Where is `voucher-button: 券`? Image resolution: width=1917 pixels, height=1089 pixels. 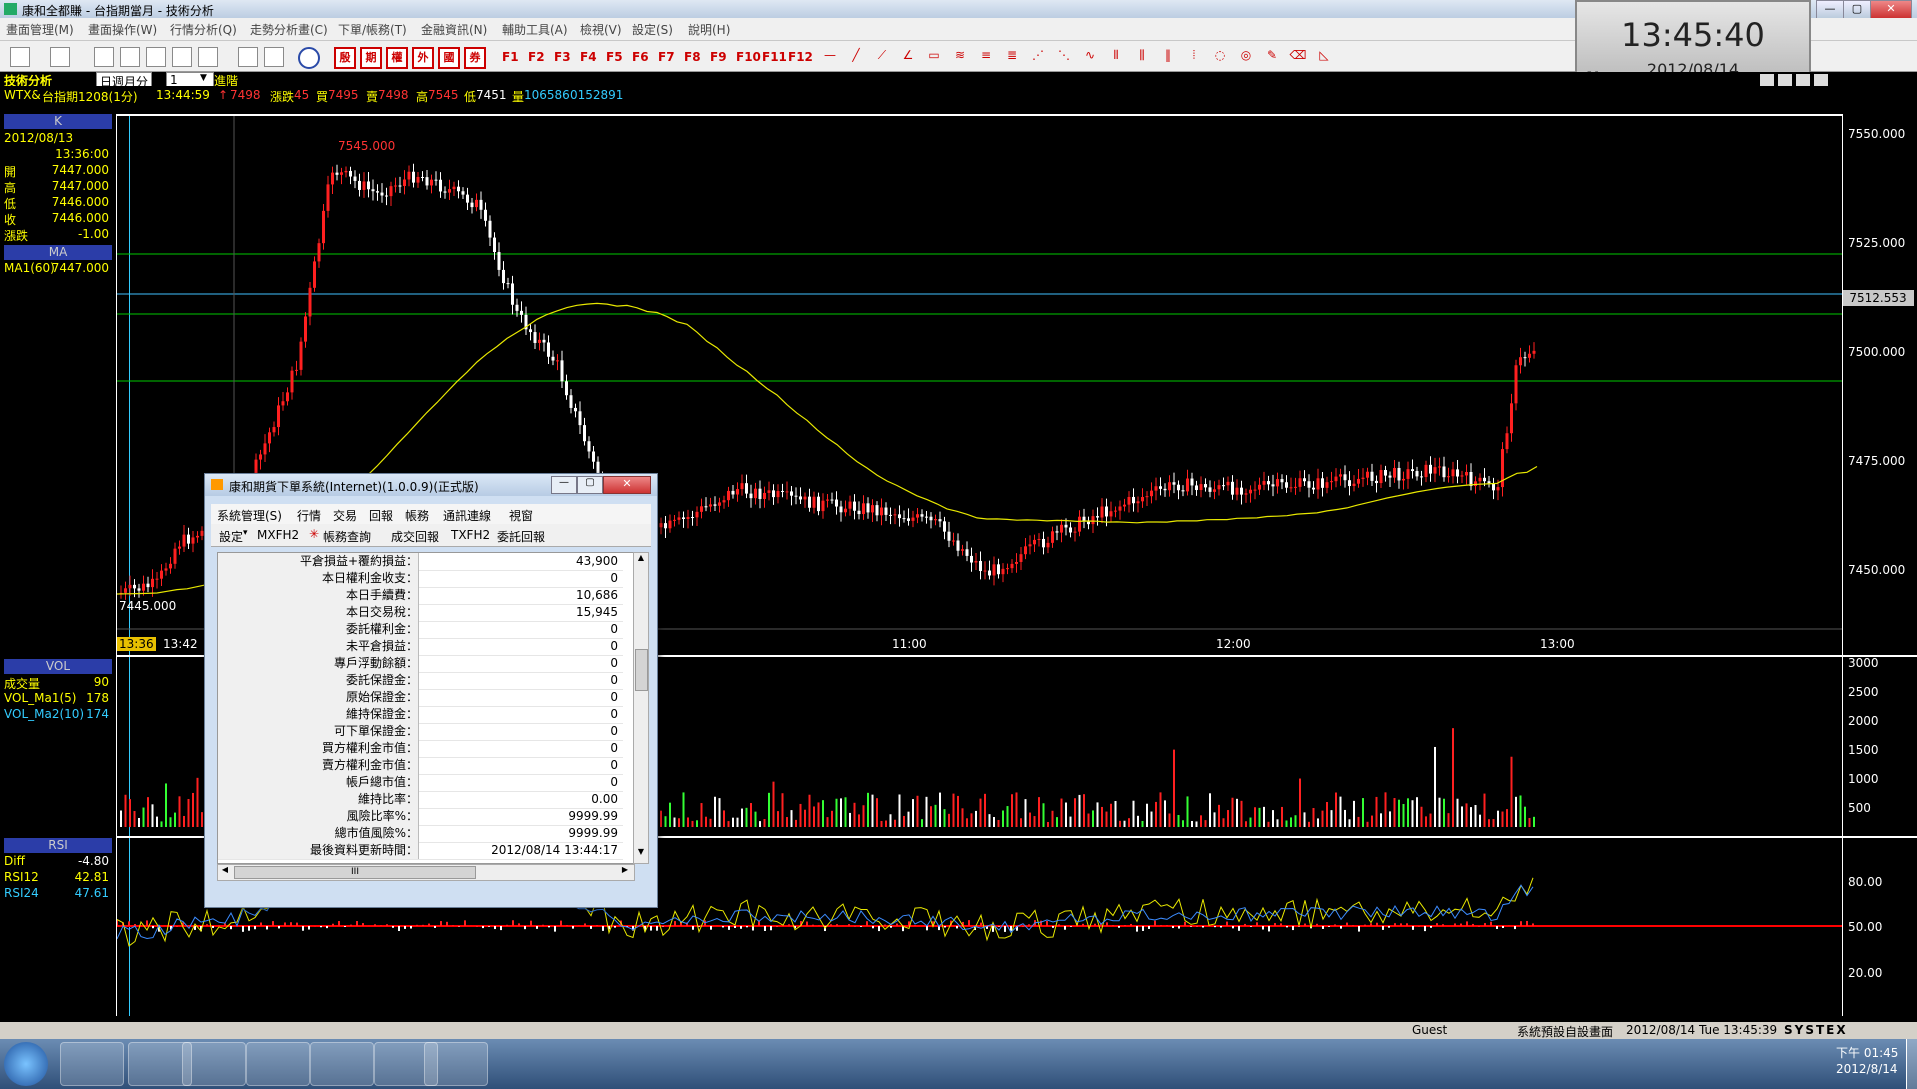
voucher-button: 券 is located at coordinates (475, 58).